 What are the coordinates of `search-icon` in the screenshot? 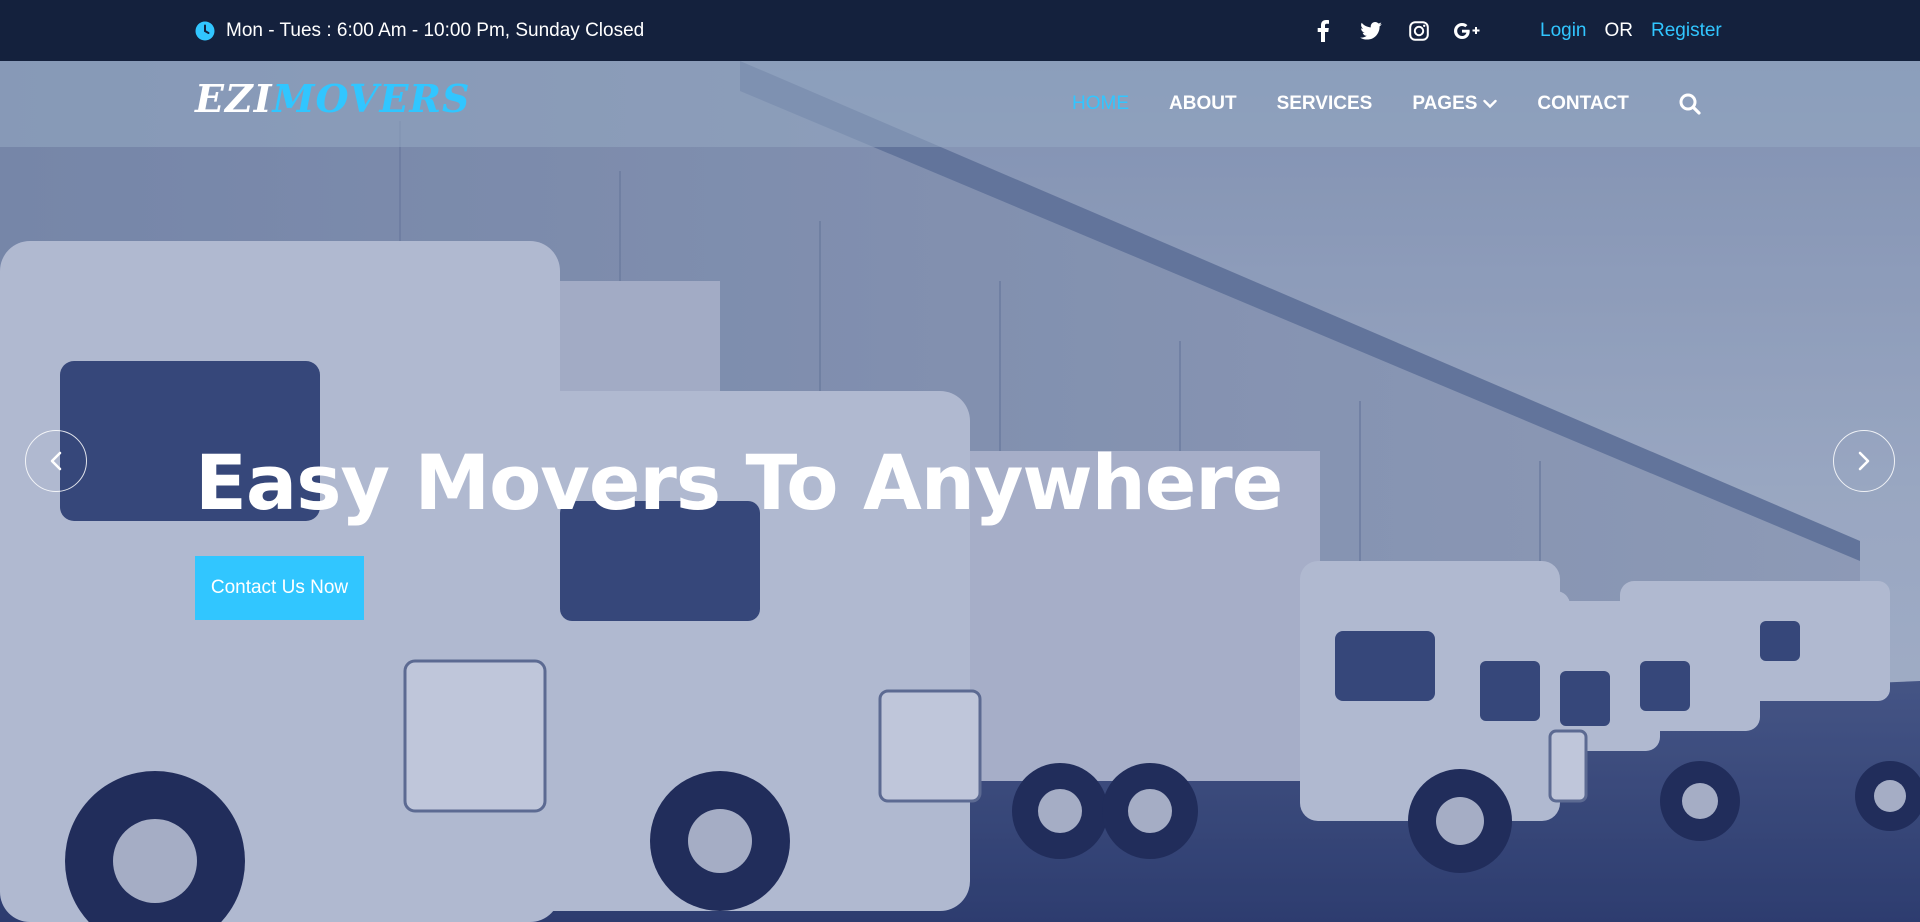 It's located at (1690, 104).